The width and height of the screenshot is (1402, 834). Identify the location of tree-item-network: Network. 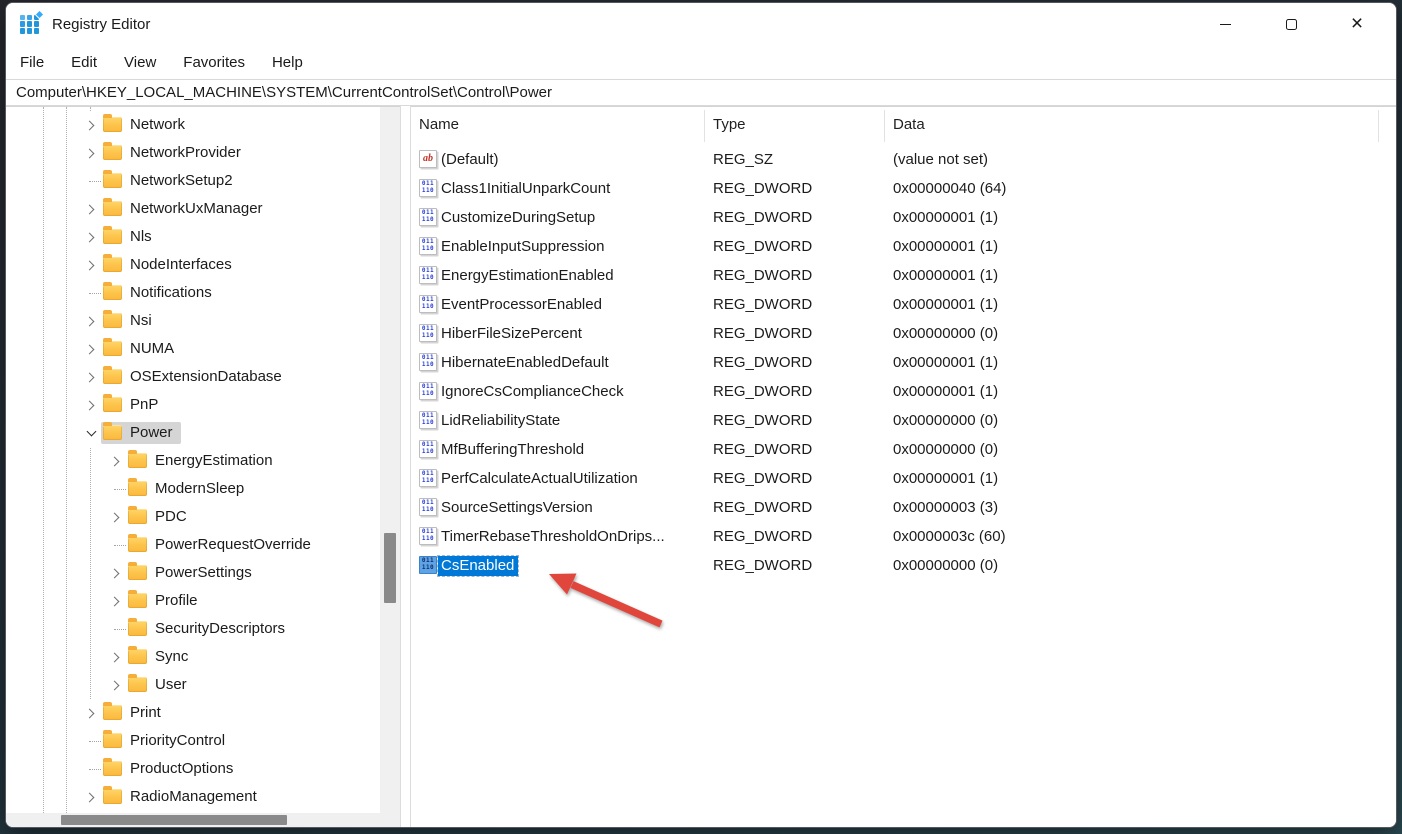
(193, 125).